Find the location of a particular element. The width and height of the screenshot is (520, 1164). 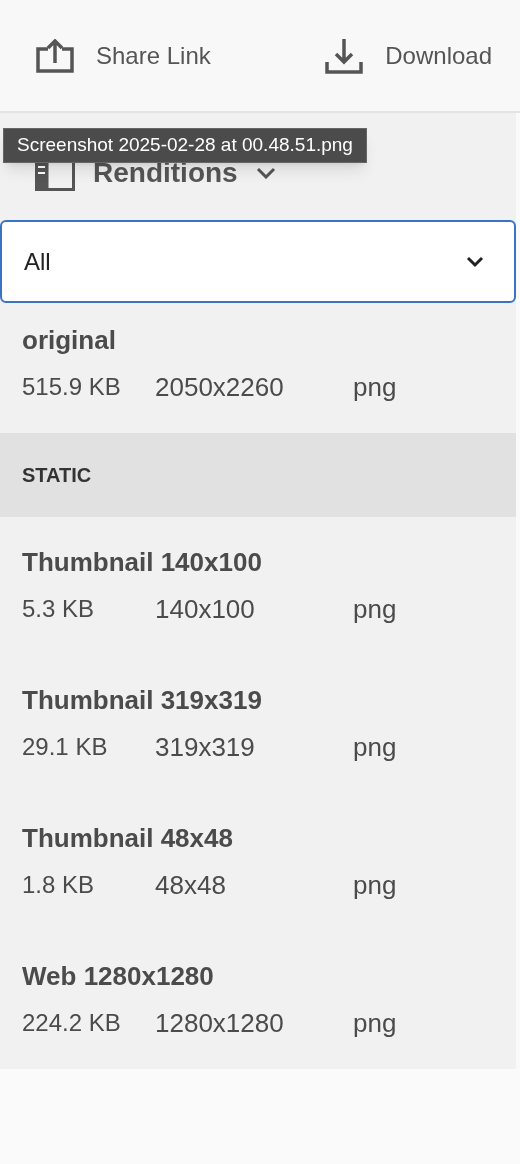

file-size: 224.2 KB is located at coordinates (72, 1023).